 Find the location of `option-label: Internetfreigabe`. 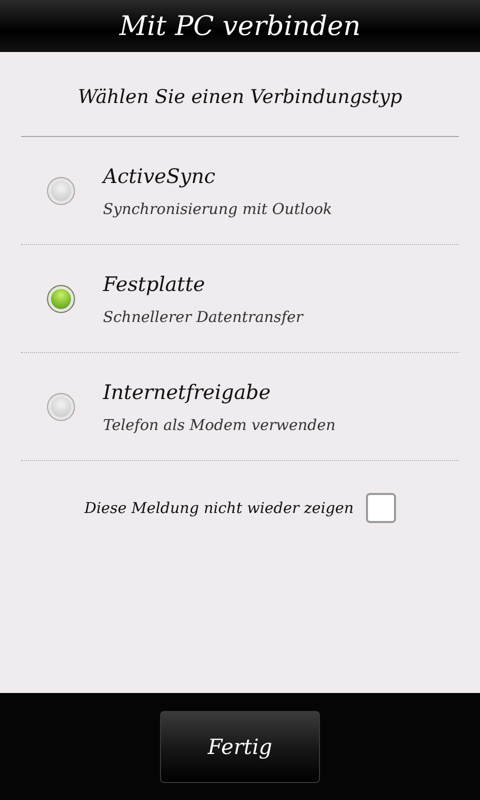

option-label: Internetfreigabe is located at coordinates (219, 392).